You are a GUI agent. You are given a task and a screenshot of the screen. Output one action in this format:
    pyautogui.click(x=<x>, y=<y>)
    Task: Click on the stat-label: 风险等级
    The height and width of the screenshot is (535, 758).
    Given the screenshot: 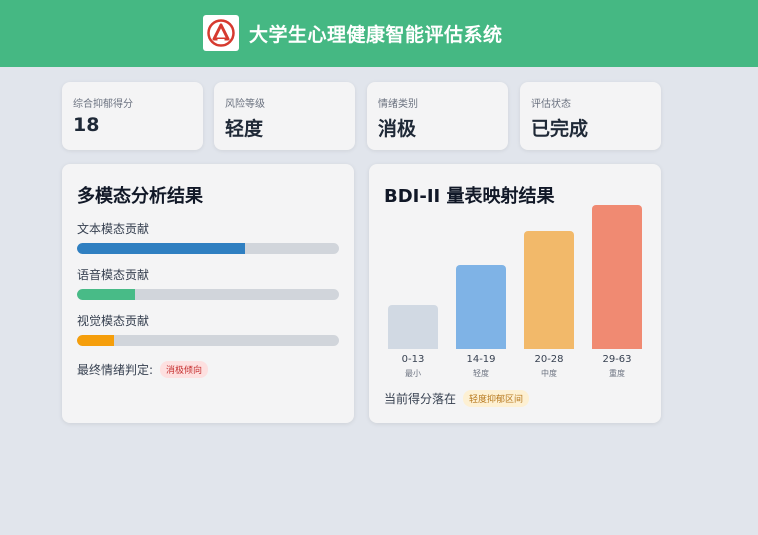 What is the action you would take?
    pyautogui.click(x=245, y=104)
    